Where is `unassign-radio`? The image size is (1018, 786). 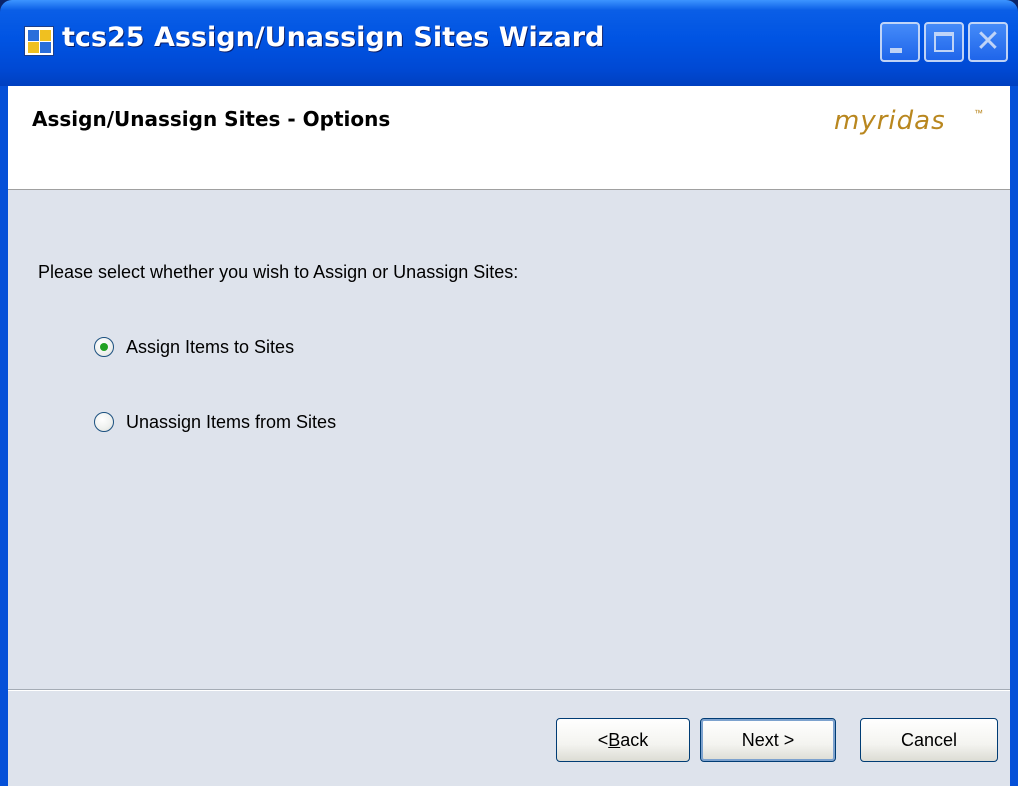 unassign-radio is located at coordinates (104, 422).